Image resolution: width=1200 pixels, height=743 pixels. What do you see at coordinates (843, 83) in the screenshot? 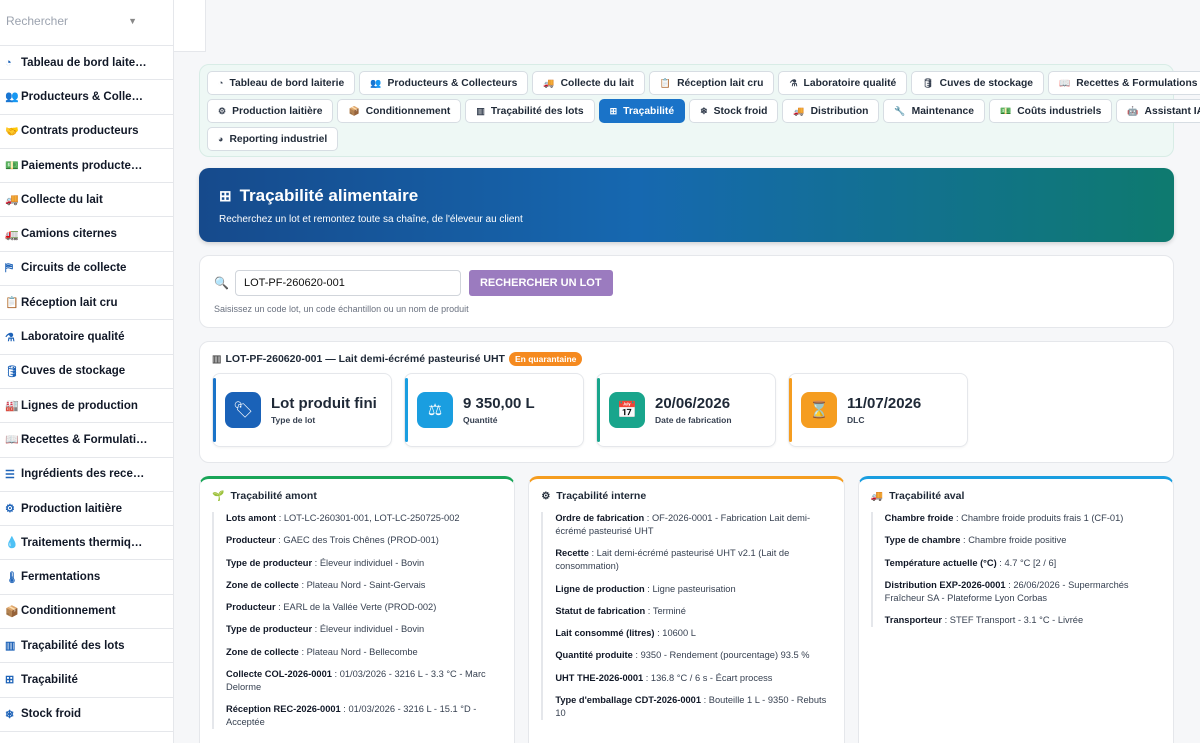
I see `tab: ⚗ Laboratoire qualité` at bounding box center [843, 83].